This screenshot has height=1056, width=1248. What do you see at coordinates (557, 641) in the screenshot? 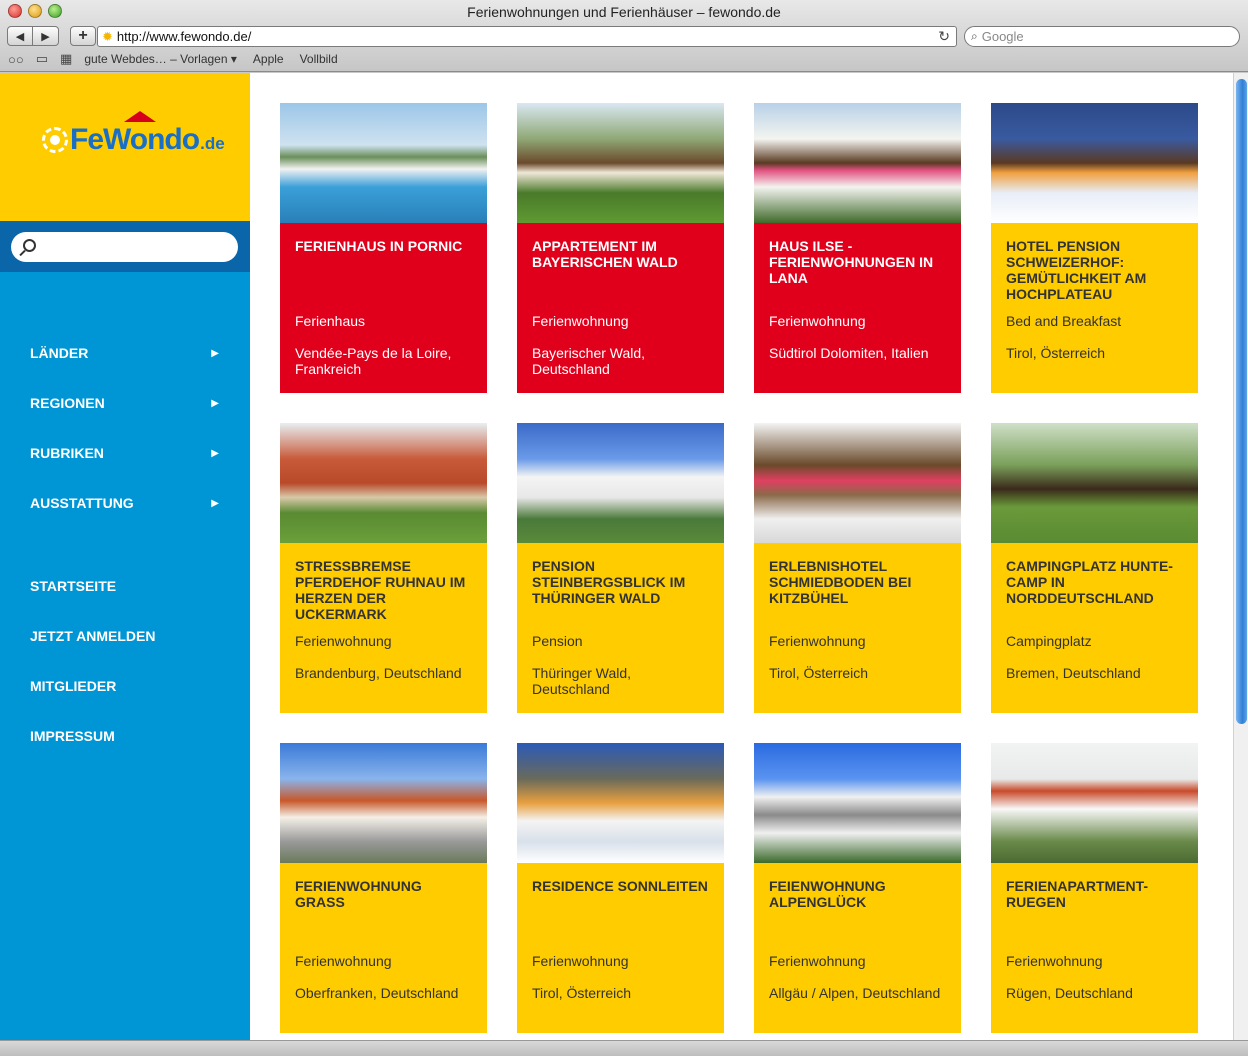
I see `listing-type: Pension` at bounding box center [557, 641].